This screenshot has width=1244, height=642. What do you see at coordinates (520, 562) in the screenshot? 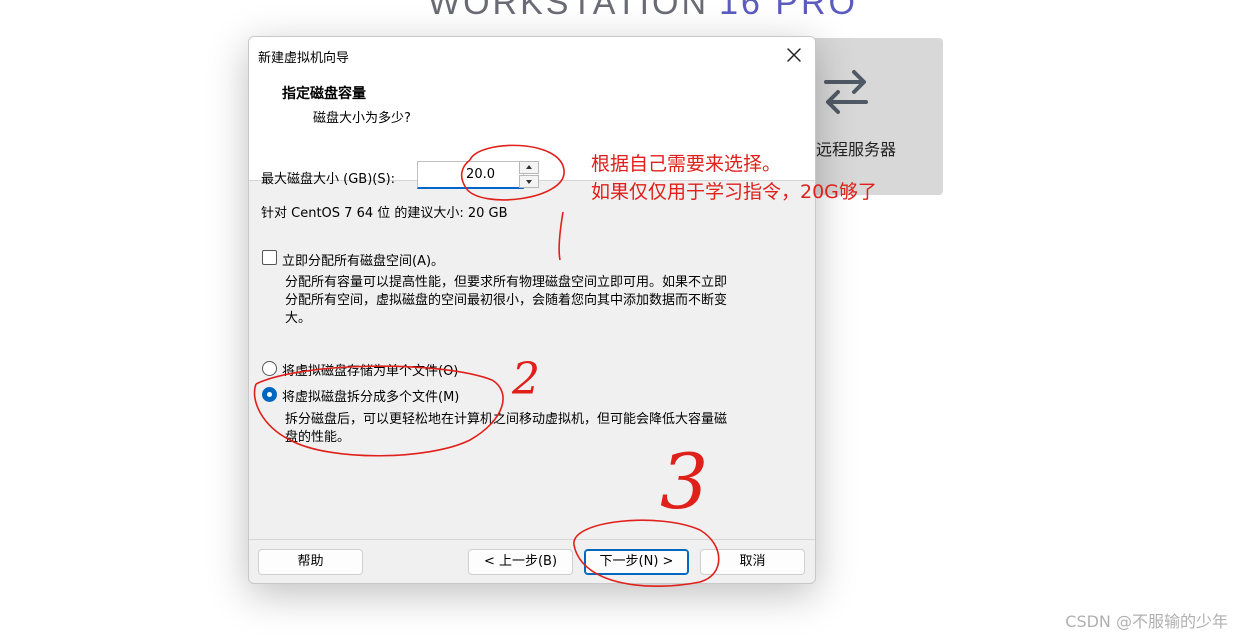
I see `back-button: < 上一步(B)` at bounding box center [520, 562].